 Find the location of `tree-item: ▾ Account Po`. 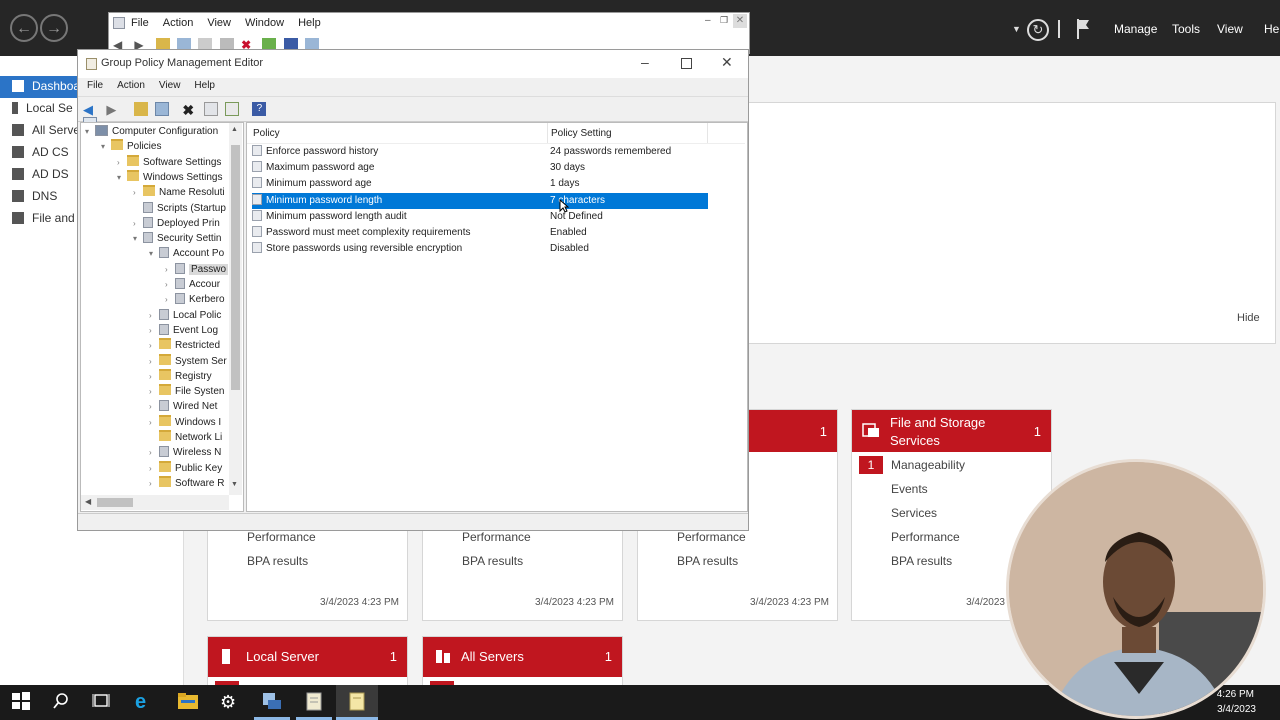

tree-item: ▾ Account Po is located at coordinates (154, 253).